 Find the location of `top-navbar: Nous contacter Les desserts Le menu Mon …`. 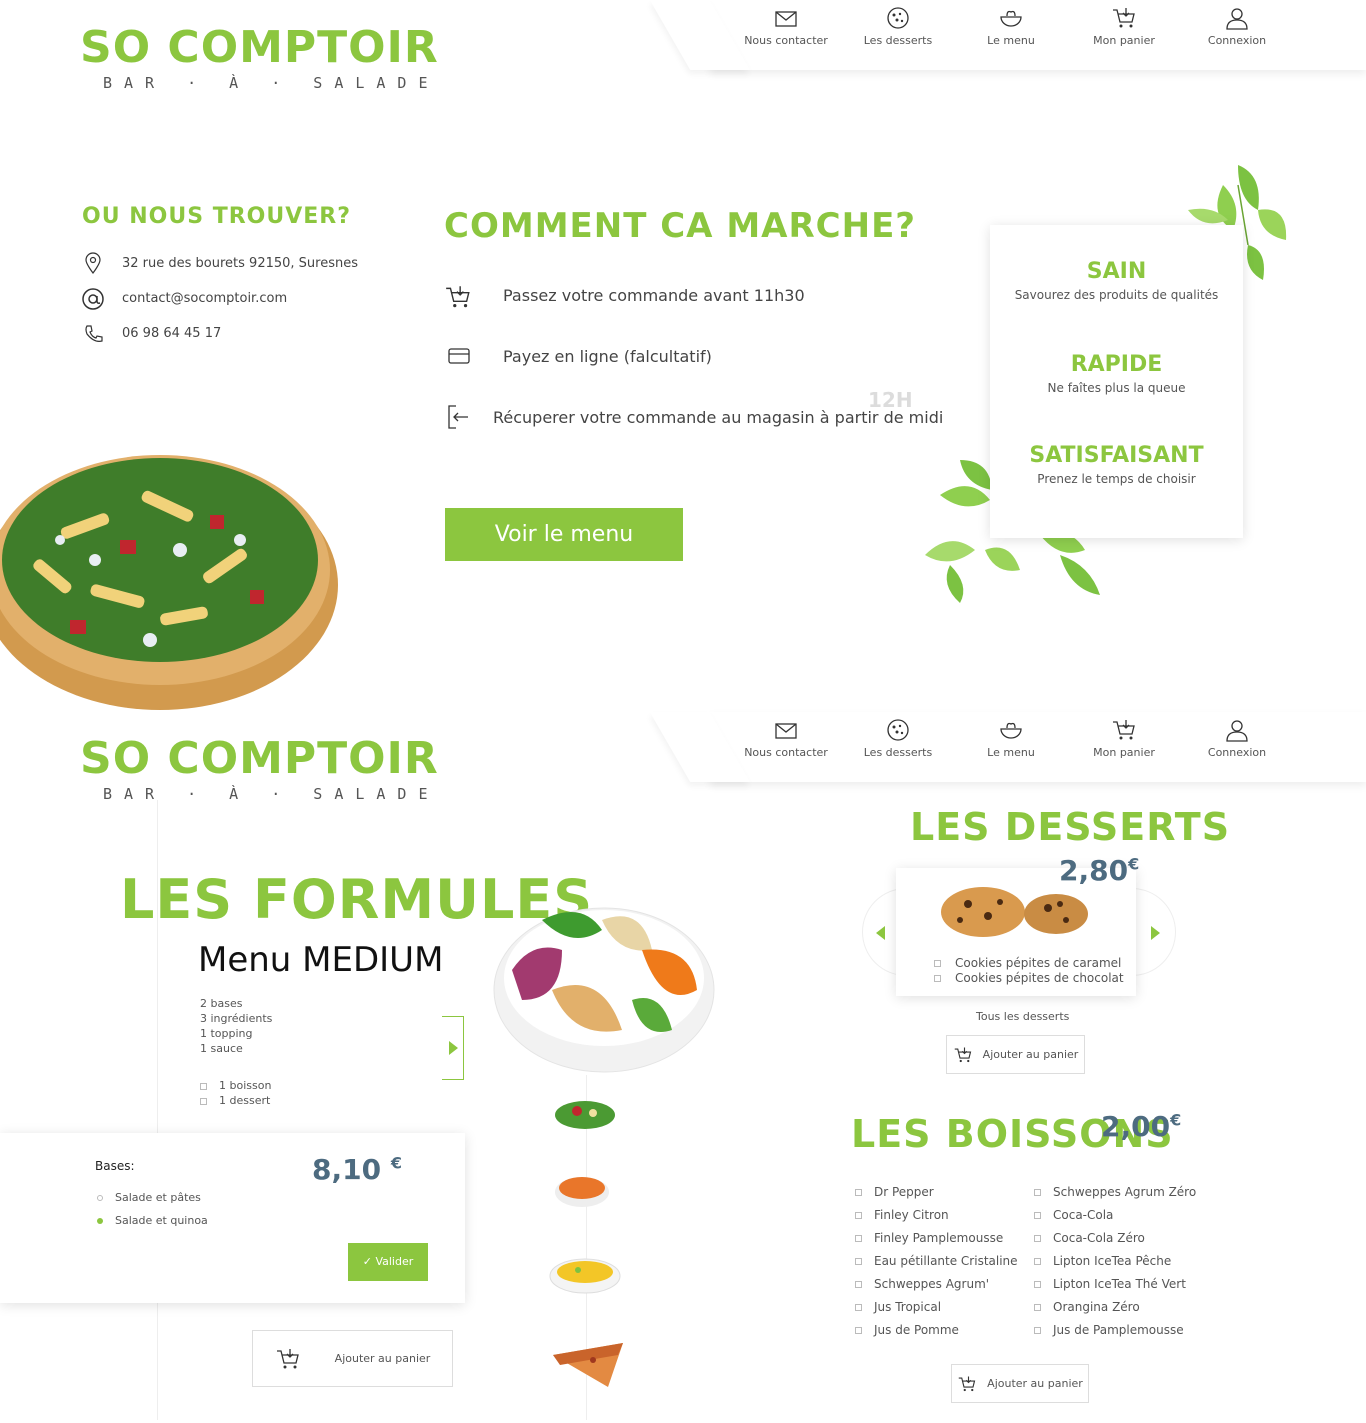

top-navbar: Nous contacter Les desserts Le menu Mon … is located at coordinates (1038, 35).